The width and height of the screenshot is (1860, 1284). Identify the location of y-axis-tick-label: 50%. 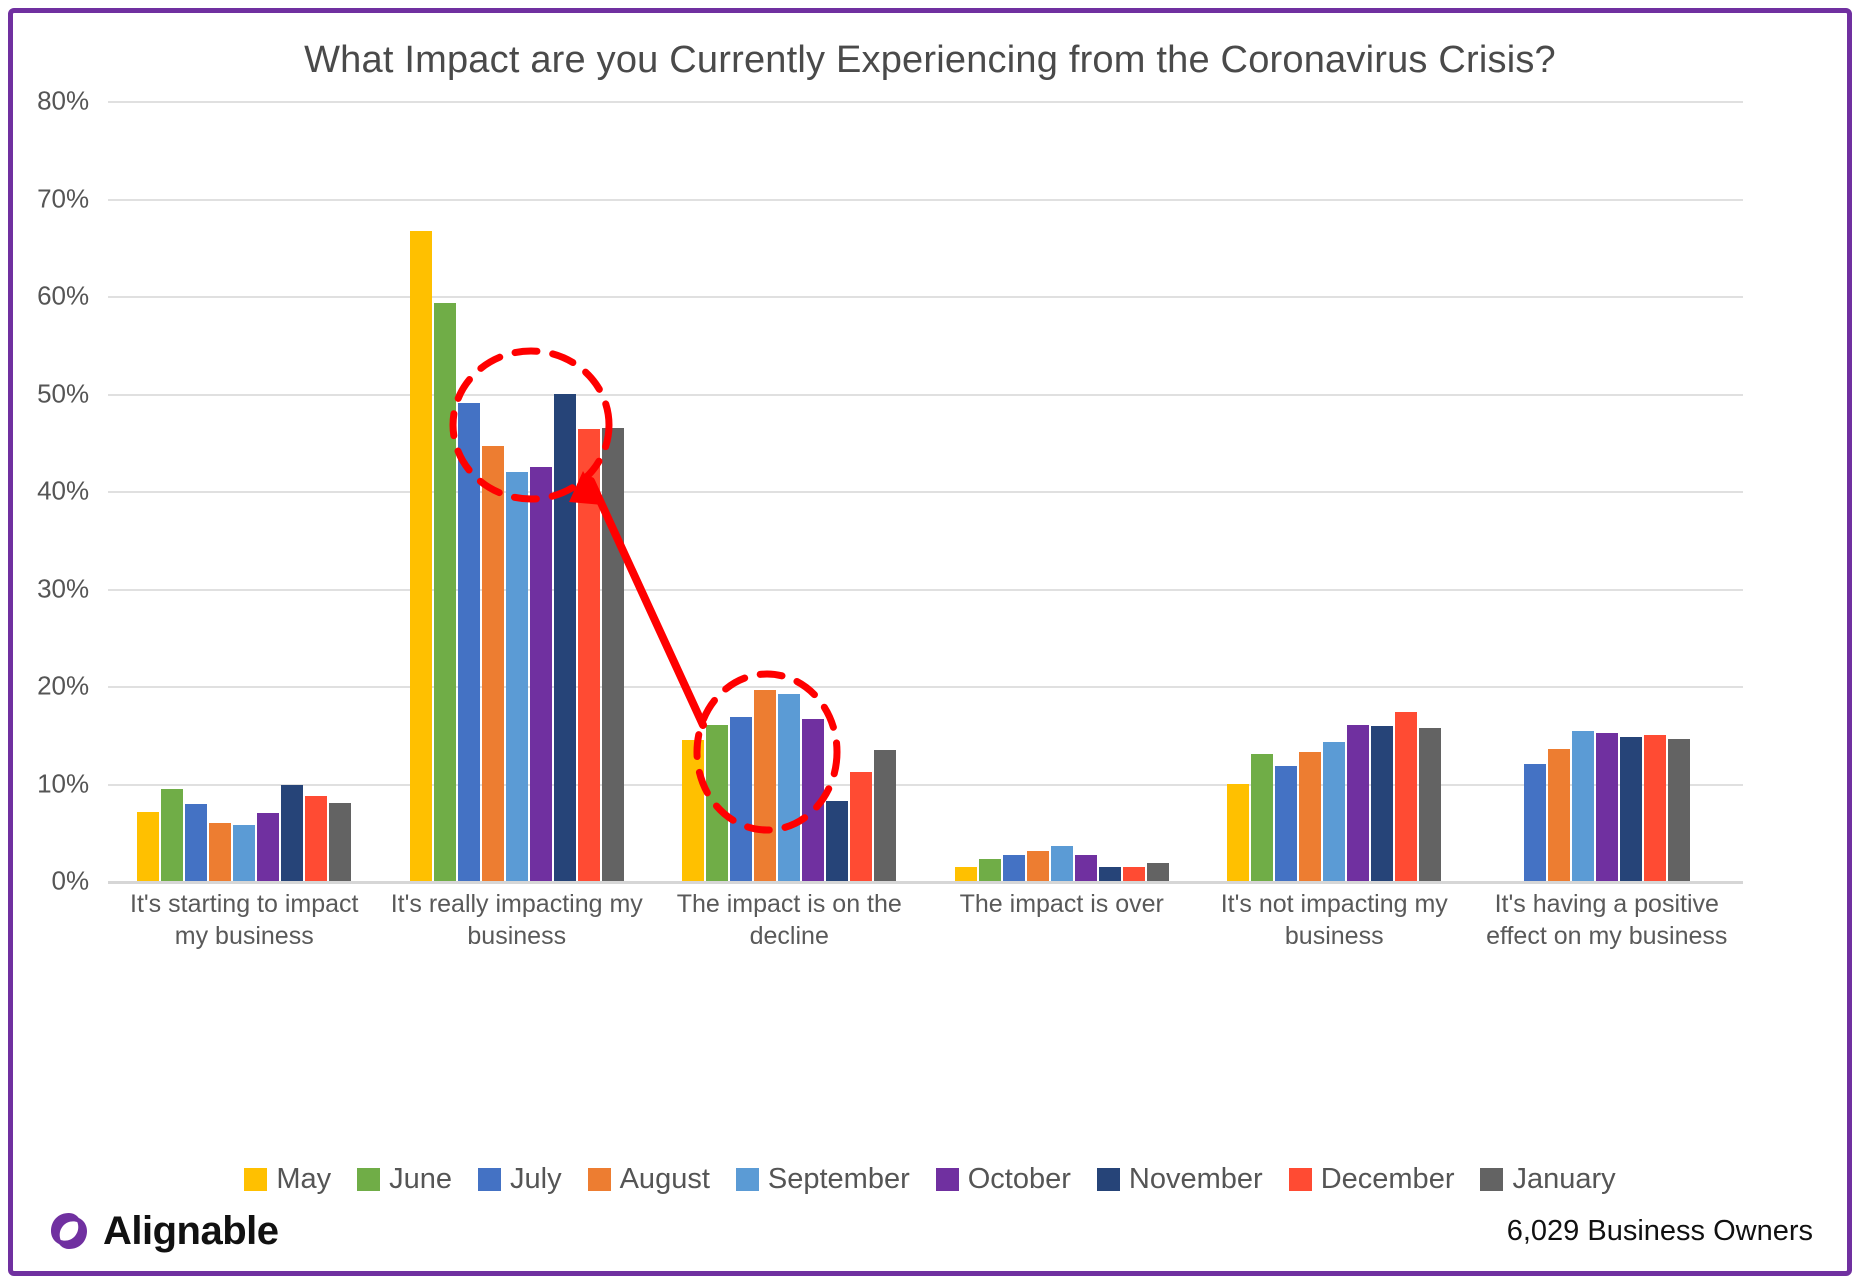
(63, 393).